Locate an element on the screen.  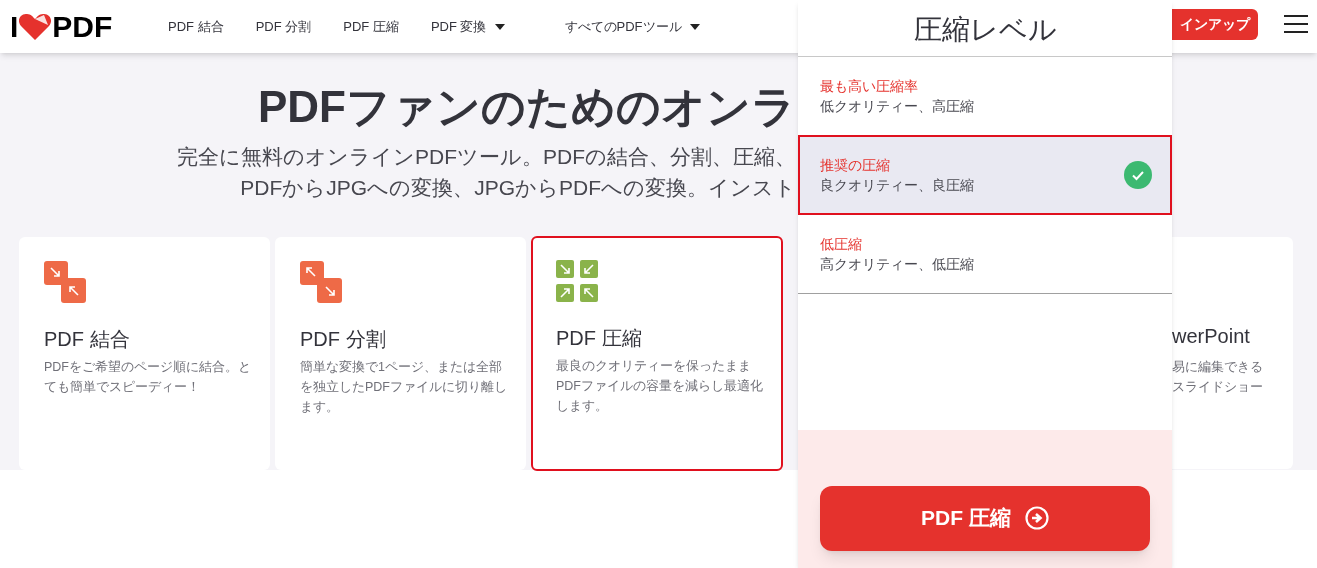
hero-subtitle: PDFからJPGへの変換、JPGからPDFへの変換。インスト is located at coordinates (517, 188).